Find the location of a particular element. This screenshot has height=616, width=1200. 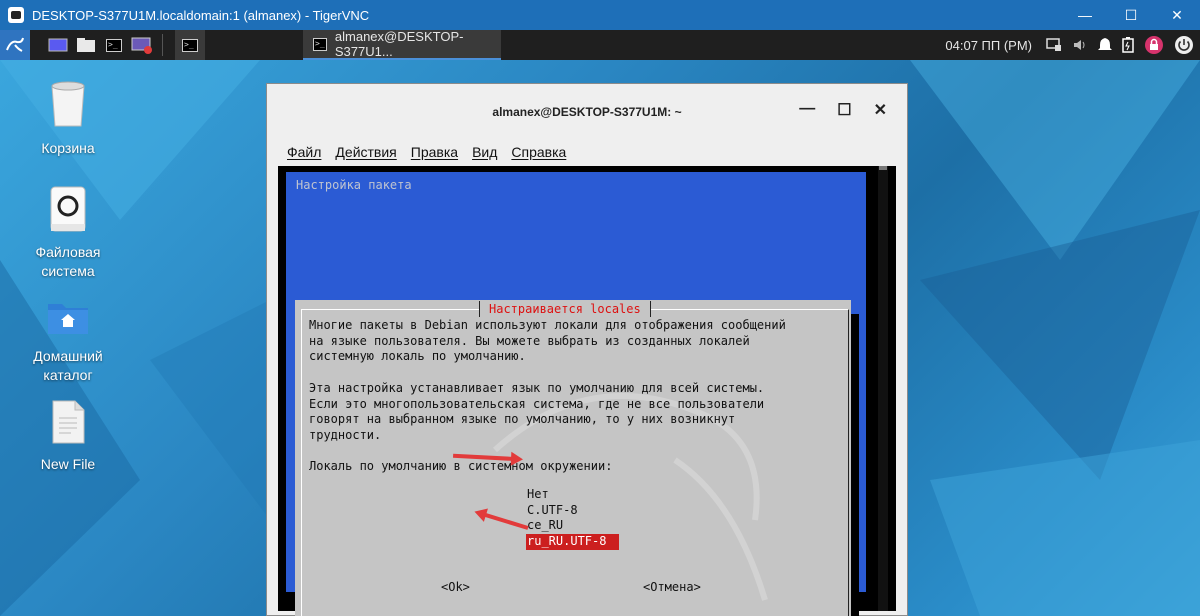

terminal-icon: >_ is located at coordinates (320, 44).